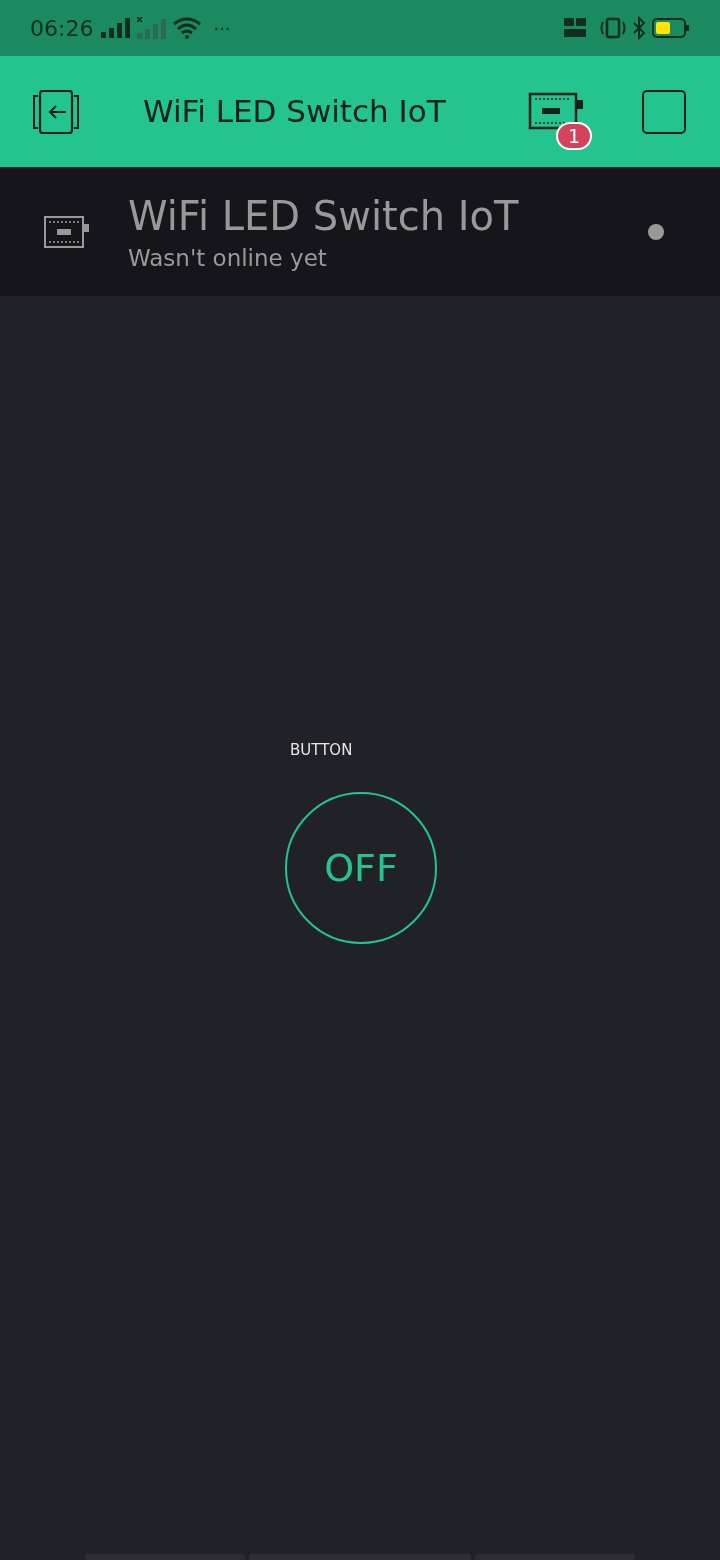  Describe the element at coordinates (228, 258) in the screenshot. I see `device-status: Wasn't online yet` at that location.